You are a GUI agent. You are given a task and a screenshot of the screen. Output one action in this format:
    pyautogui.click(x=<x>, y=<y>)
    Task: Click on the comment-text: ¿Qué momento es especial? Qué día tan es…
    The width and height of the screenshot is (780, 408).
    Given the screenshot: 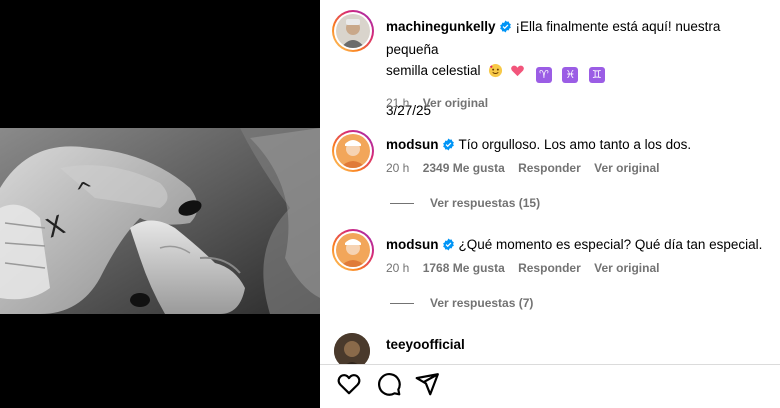 What is the action you would take?
    pyautogui.click(x=610, y=244)
    